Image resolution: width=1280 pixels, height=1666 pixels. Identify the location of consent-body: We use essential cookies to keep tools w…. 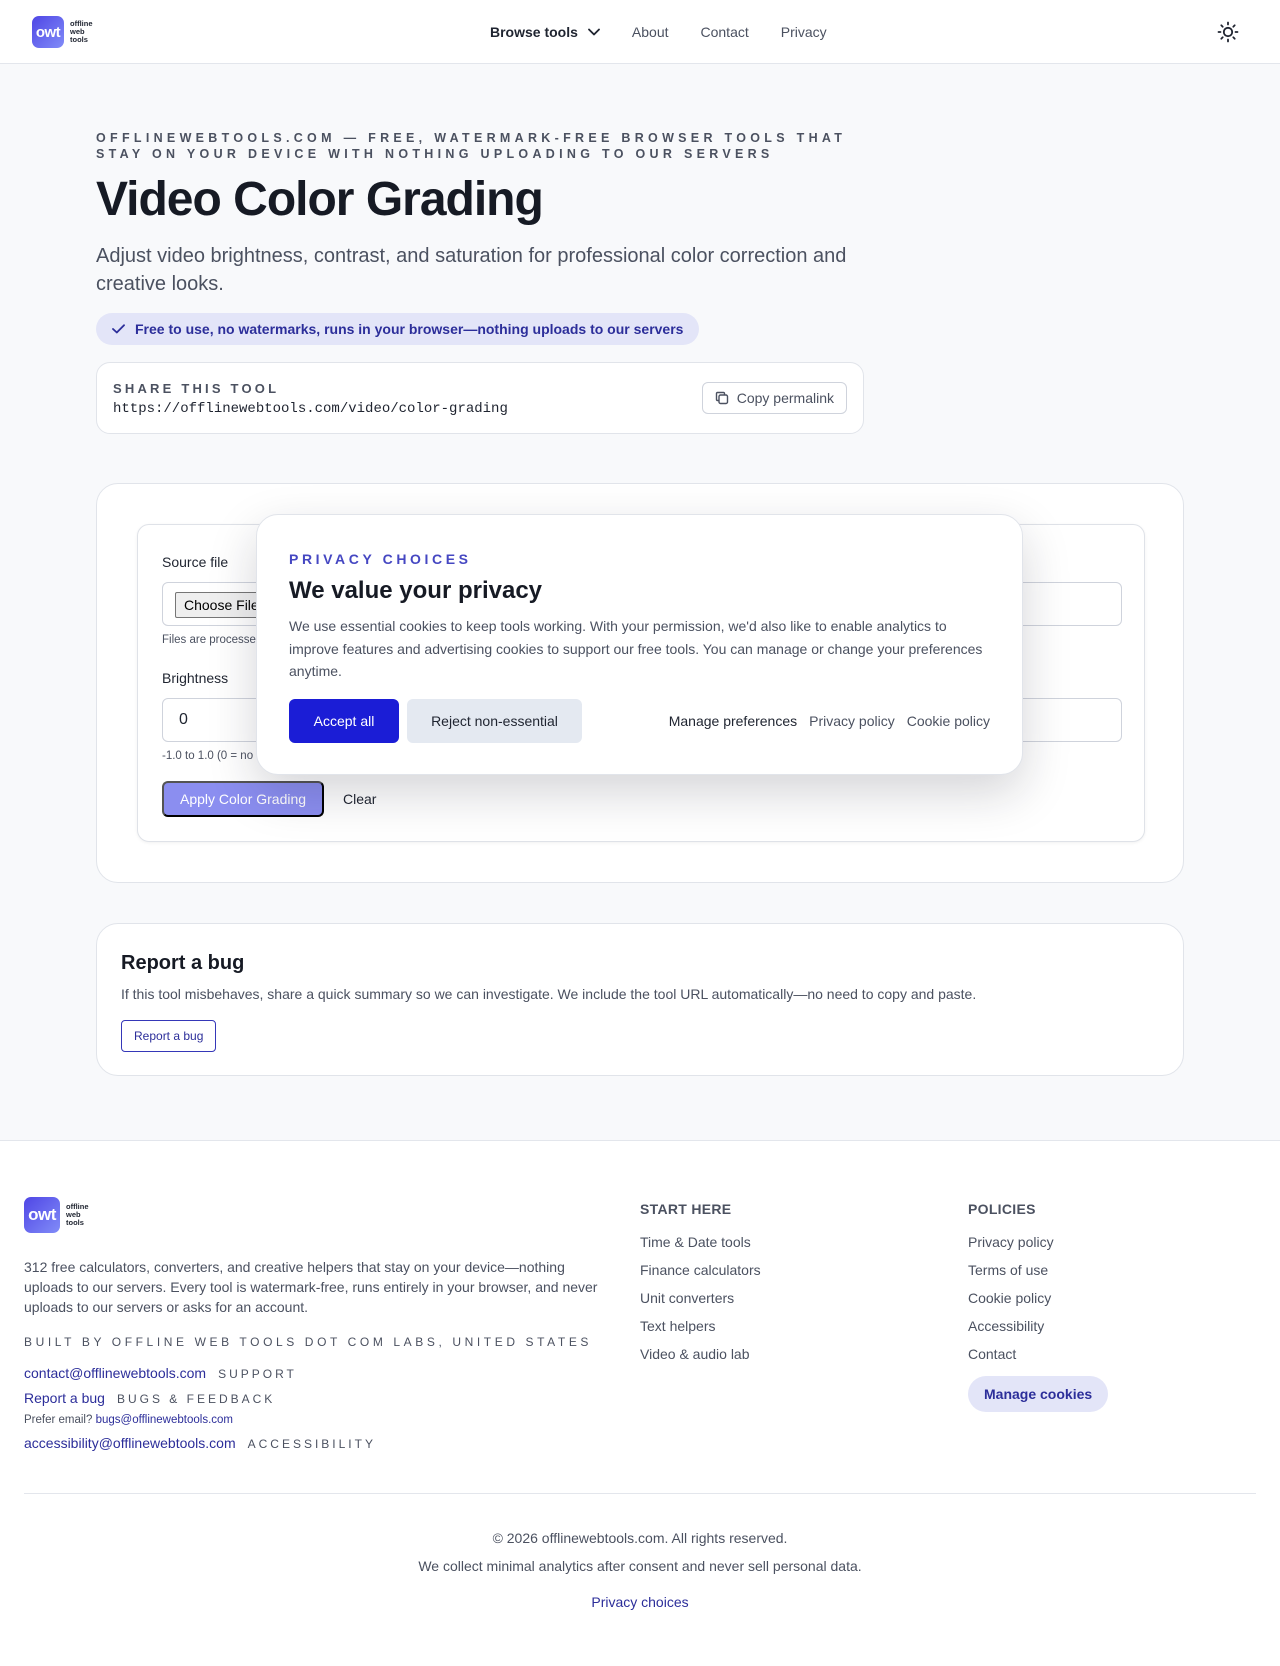
(636, 648).